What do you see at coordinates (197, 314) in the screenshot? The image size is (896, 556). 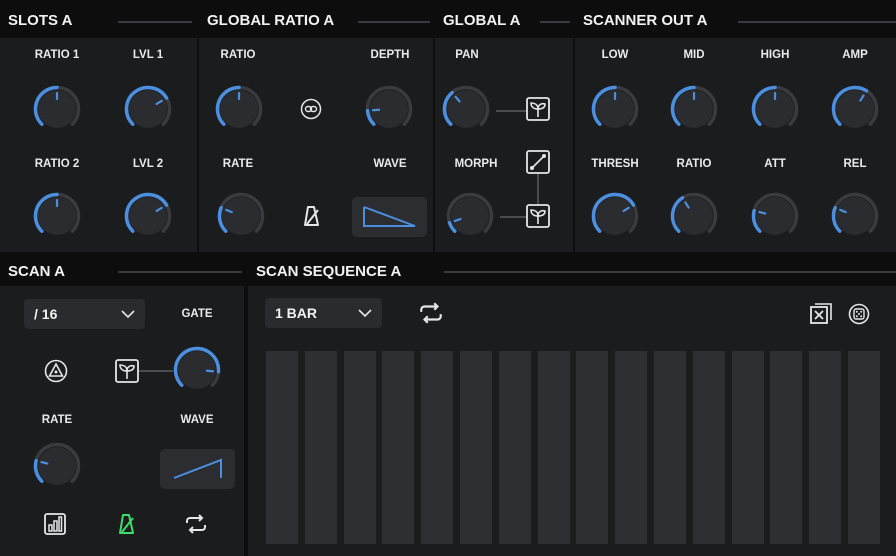 I see `gate-label: GATE` at bounding box center [197, 314].